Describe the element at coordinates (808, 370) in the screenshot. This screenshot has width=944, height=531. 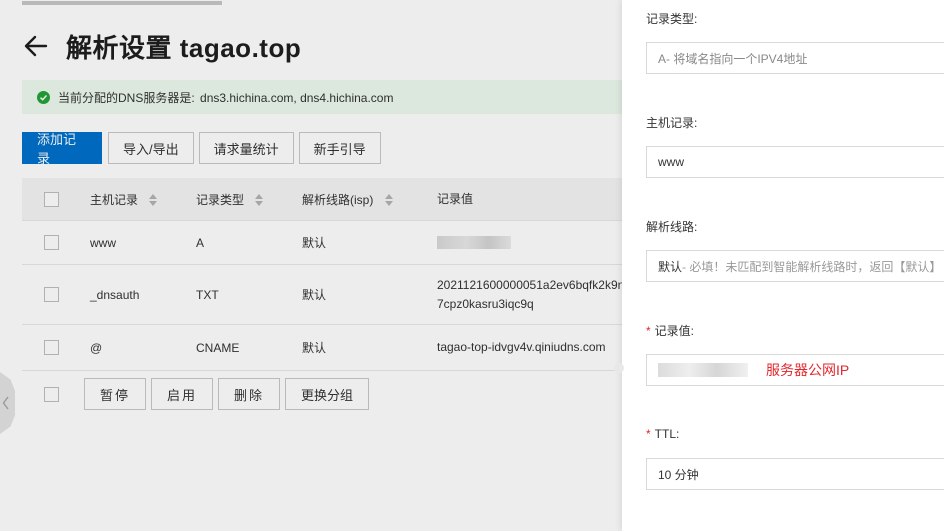
I see `server-public-ip-annotation: 服务器公网IP` at that location.